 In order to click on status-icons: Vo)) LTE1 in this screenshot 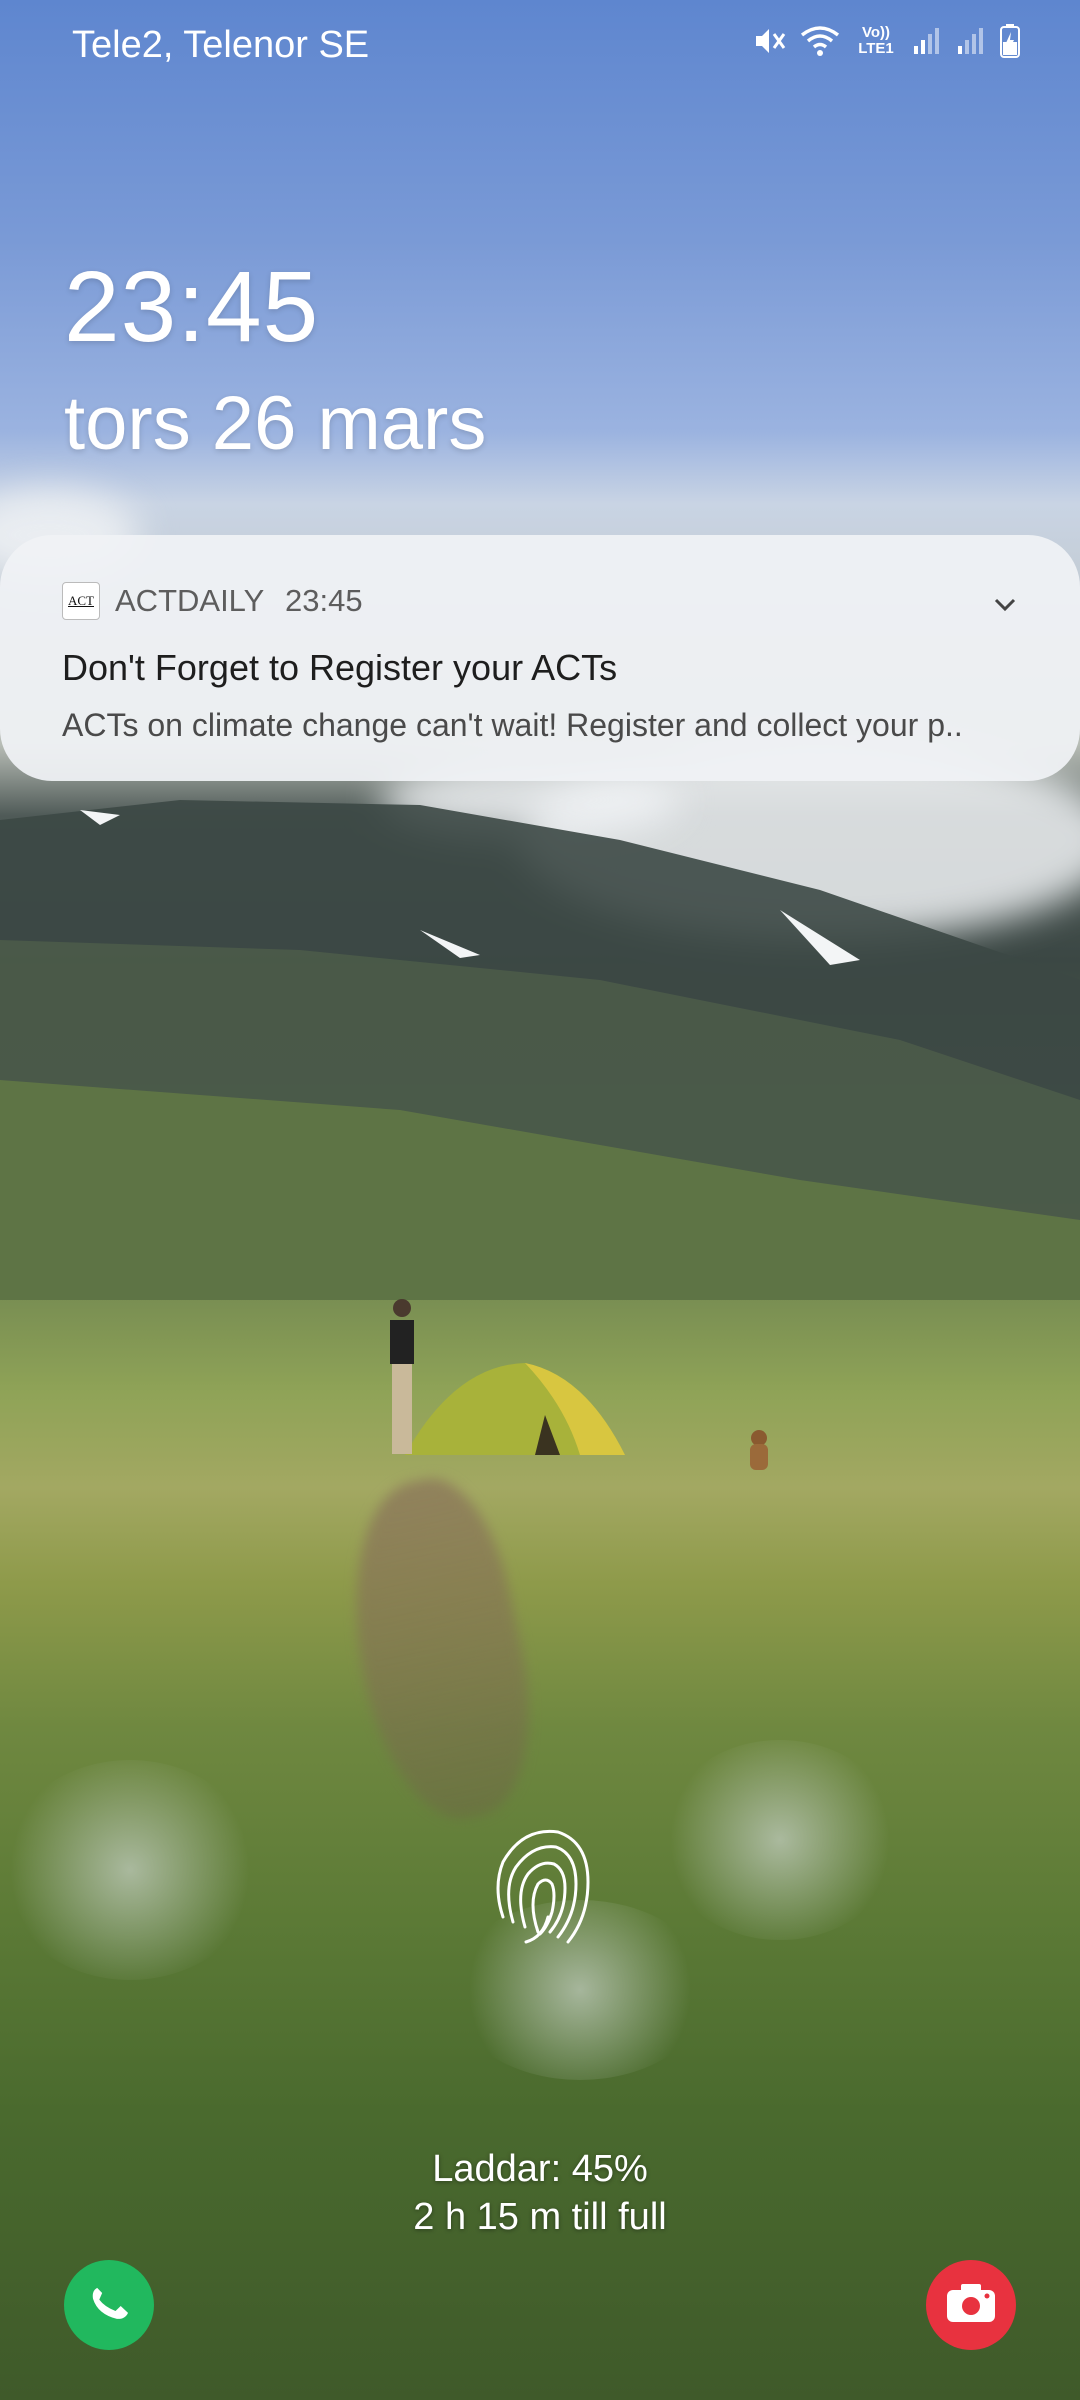, I will do `click(886, 41)`.